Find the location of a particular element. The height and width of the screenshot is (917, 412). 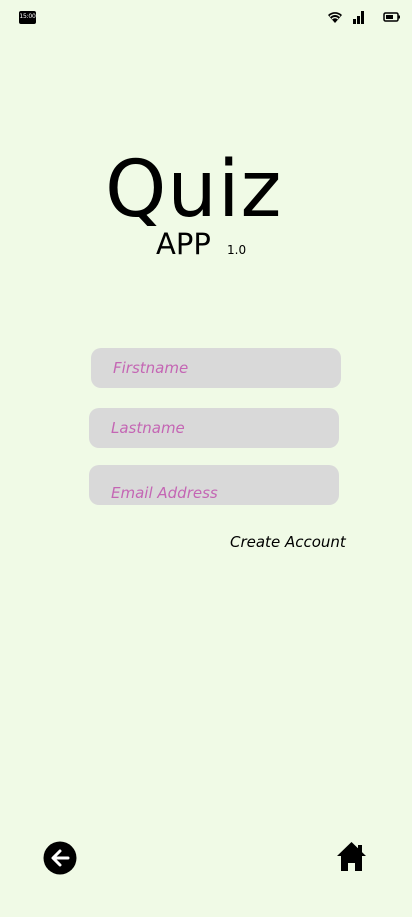

lastname-input is located at coordinates (214, 428).